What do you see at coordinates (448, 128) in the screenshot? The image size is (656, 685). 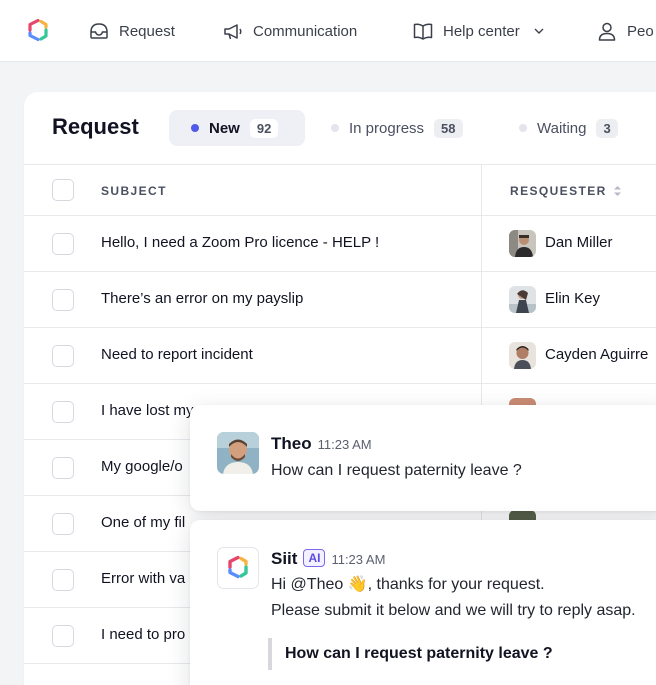 I see `tab-count: 58` at bounding box center [448, 128].